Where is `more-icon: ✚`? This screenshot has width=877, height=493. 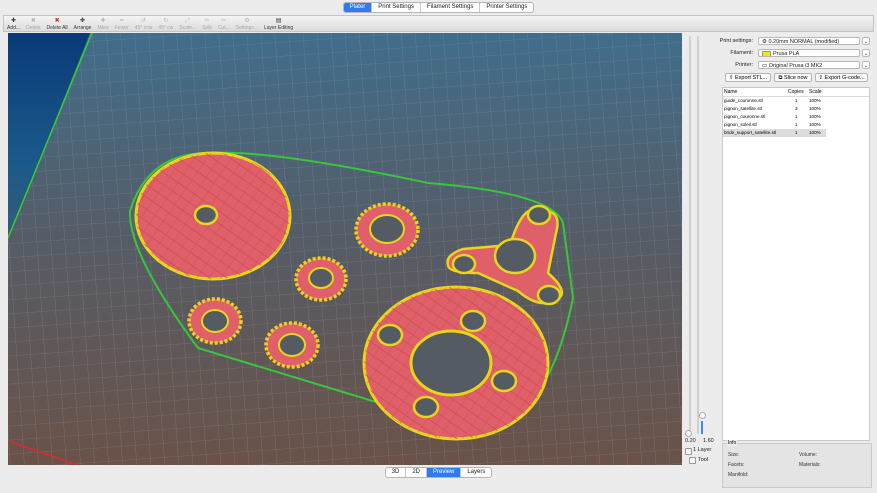
more-icon: ✚ is located at coordinates (103, 21).